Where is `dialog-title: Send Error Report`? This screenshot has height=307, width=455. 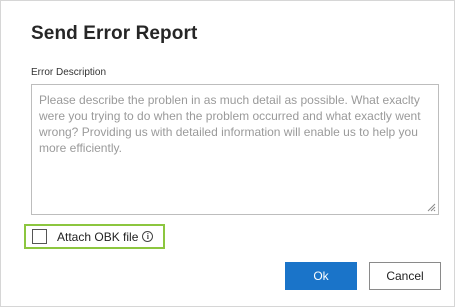
dialog-title: Send Error Report is located at coordinates (114, 33).